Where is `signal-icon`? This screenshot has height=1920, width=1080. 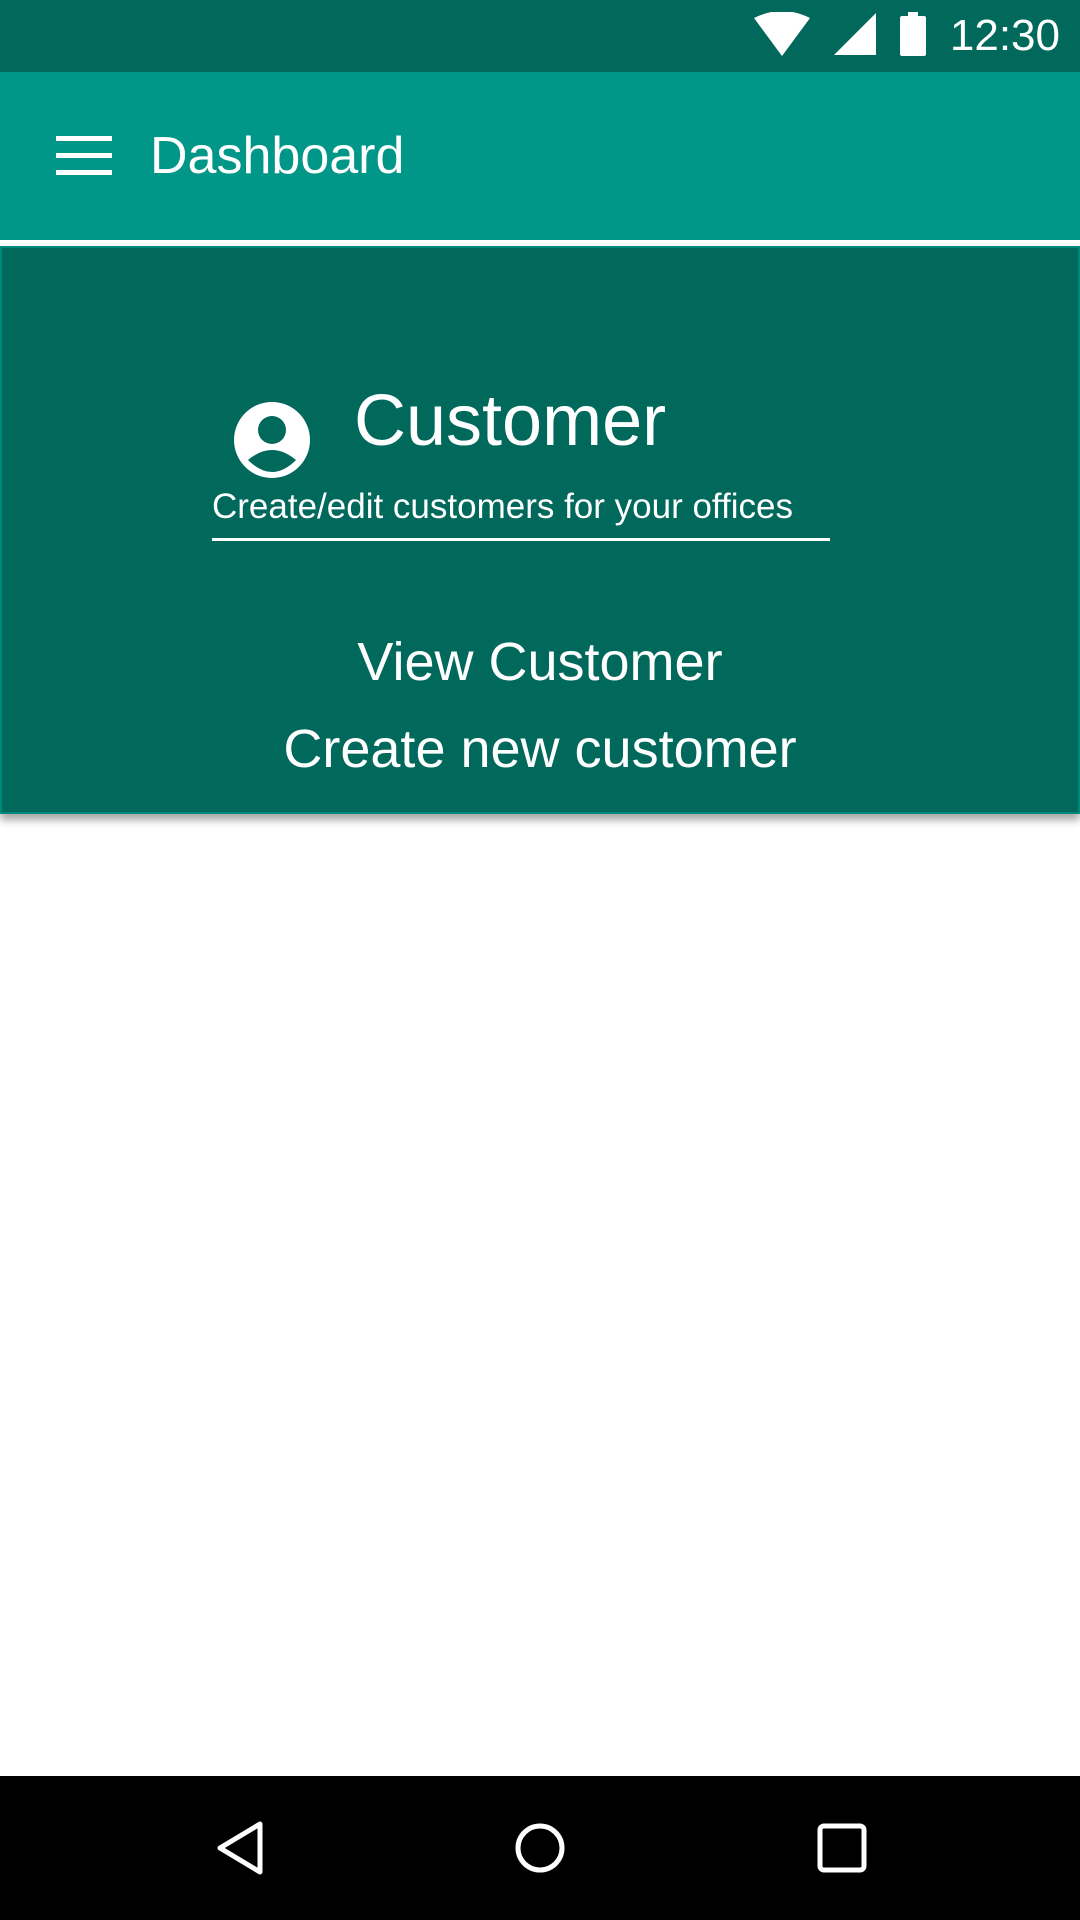 signal-icon is located at coordinates (854, 36).